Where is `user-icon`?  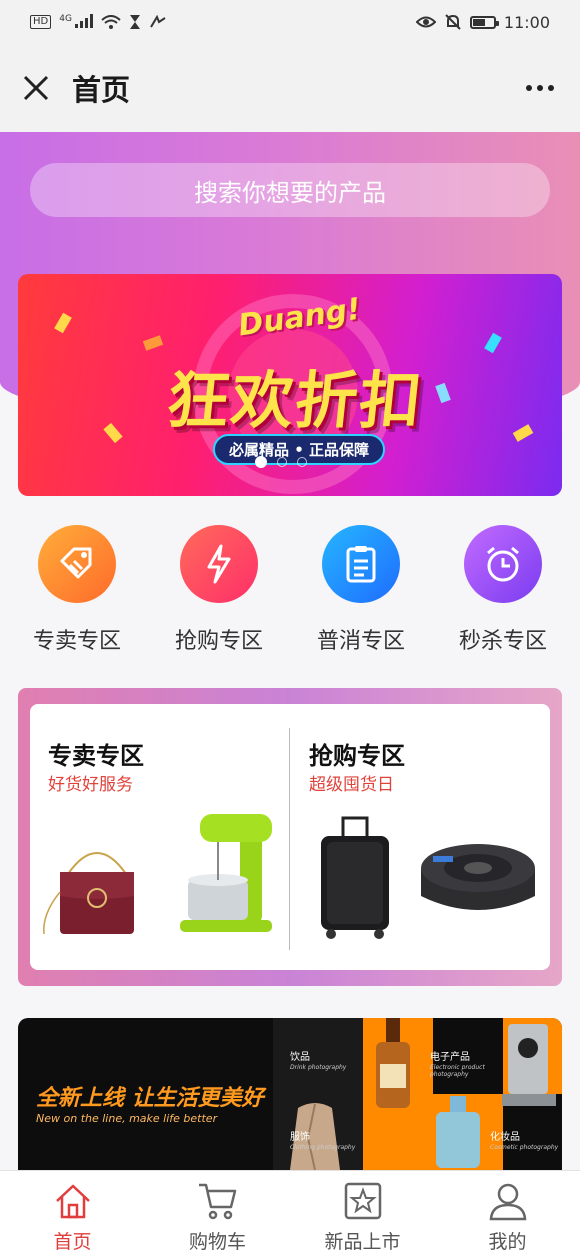 user-icon is located at coordinates (507, 1202).